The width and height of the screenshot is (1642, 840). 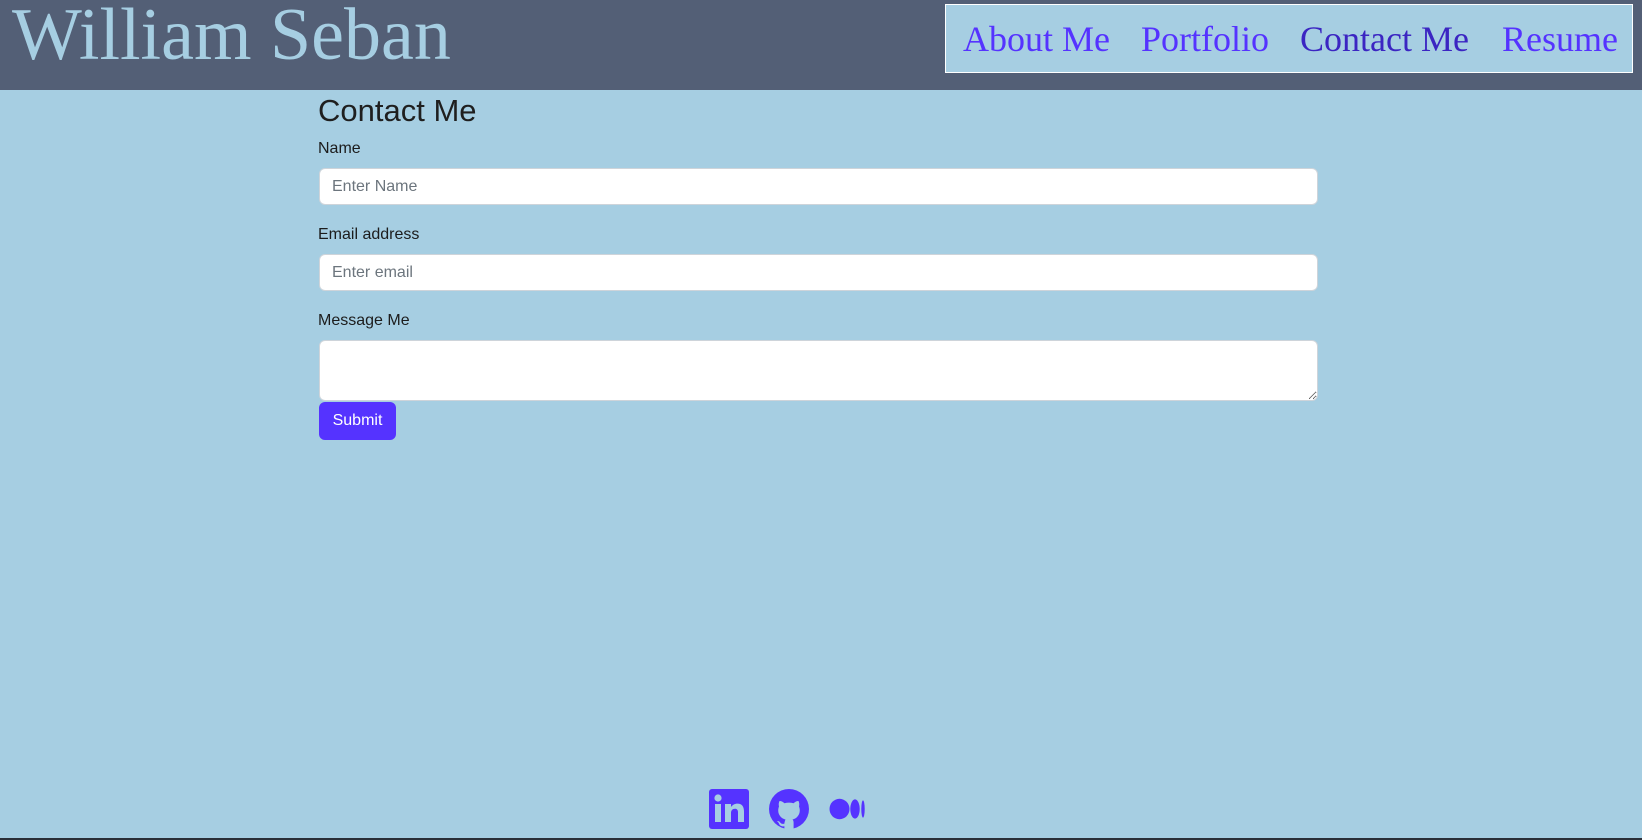 What do you see at coordinates (1560, 39) in the screenshot?
I see `nav-link-resume: Resume` at bounding box center [1560, 39].